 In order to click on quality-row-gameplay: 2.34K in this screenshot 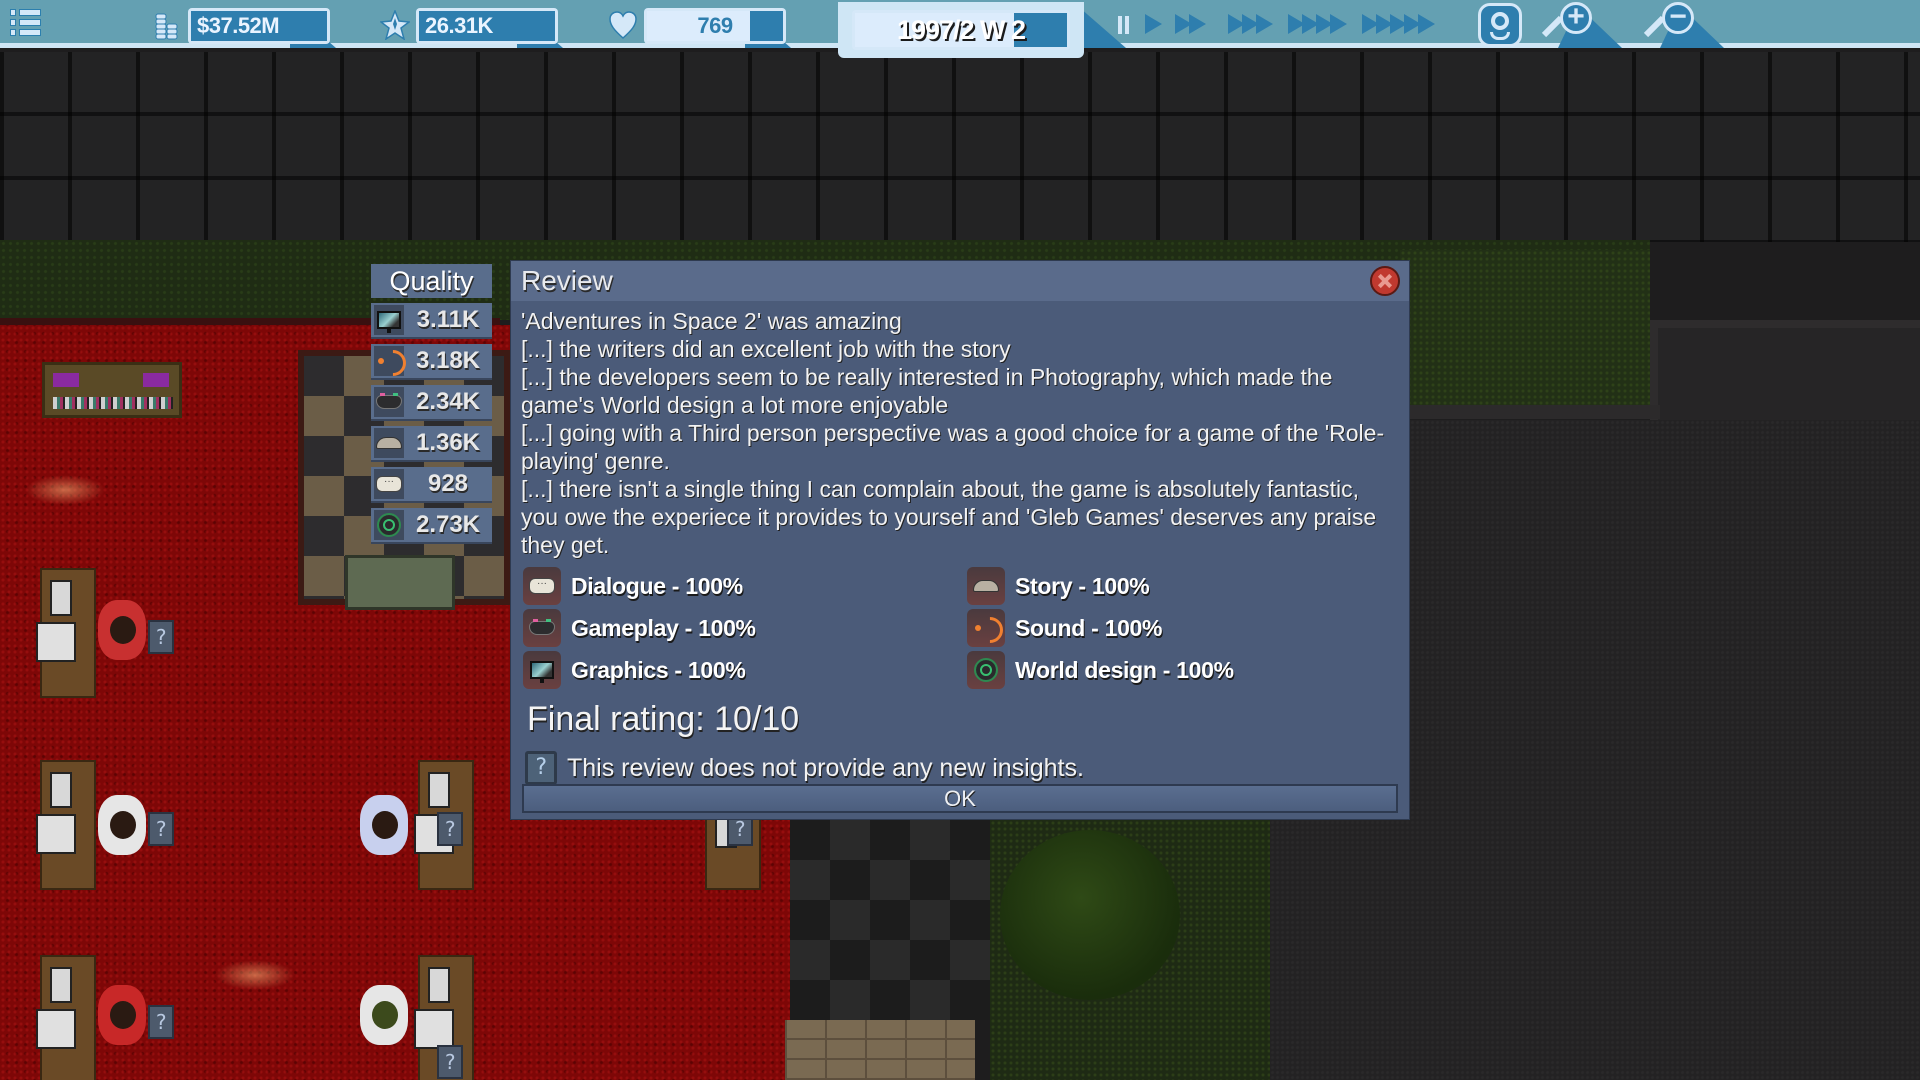, I will do `click(431, 403)`.